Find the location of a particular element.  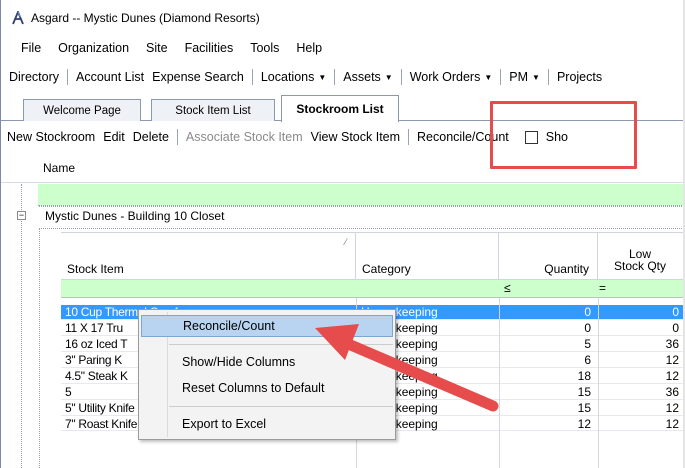

toolbar-account-list: Account List is located at coordinates (110, 77).